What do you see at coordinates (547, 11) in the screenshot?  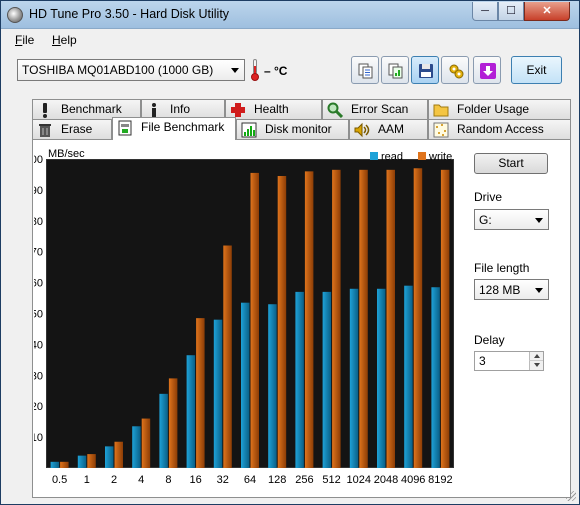 I see `close-button: ✕` at bounding box center [547, 11].